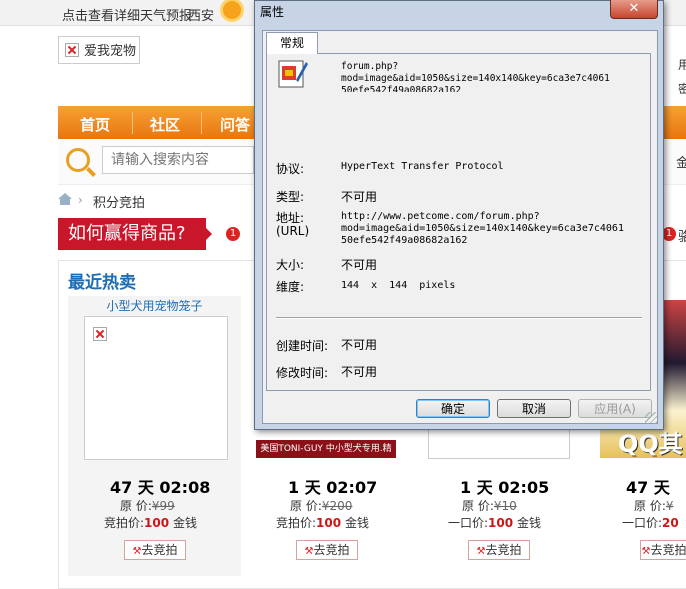 The width and height of the screenshot is (686, 589). I want to click on sun-weather-icon, so click(232, 10).